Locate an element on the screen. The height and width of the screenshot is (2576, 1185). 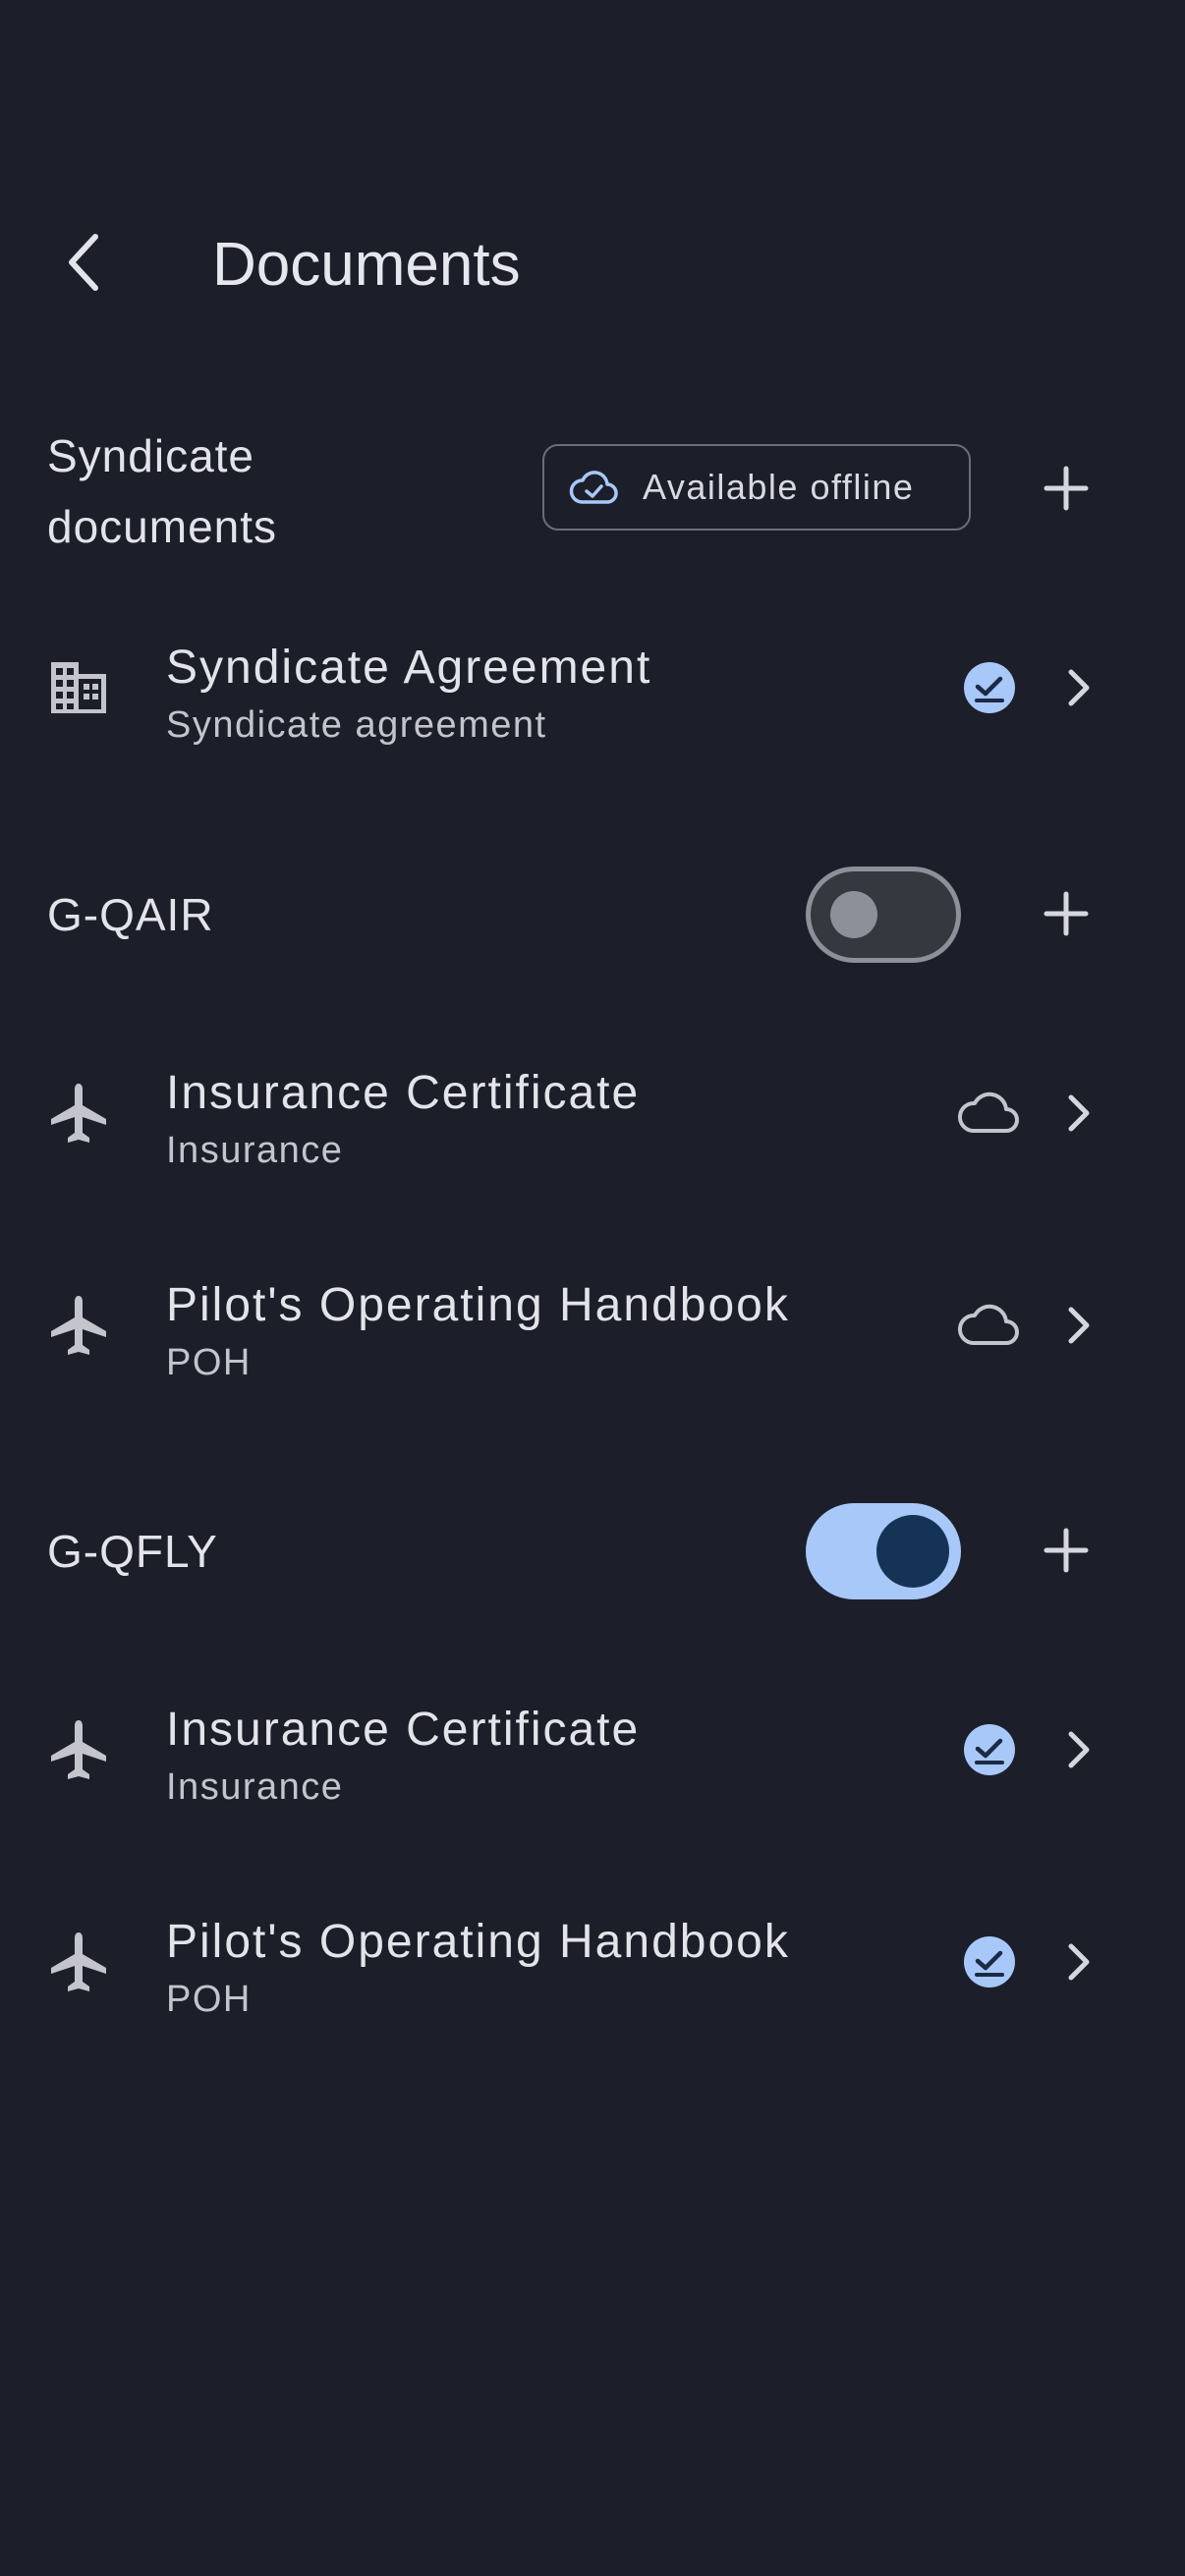
available-offline-chip: Available offline is located at coordinates (757, 487).